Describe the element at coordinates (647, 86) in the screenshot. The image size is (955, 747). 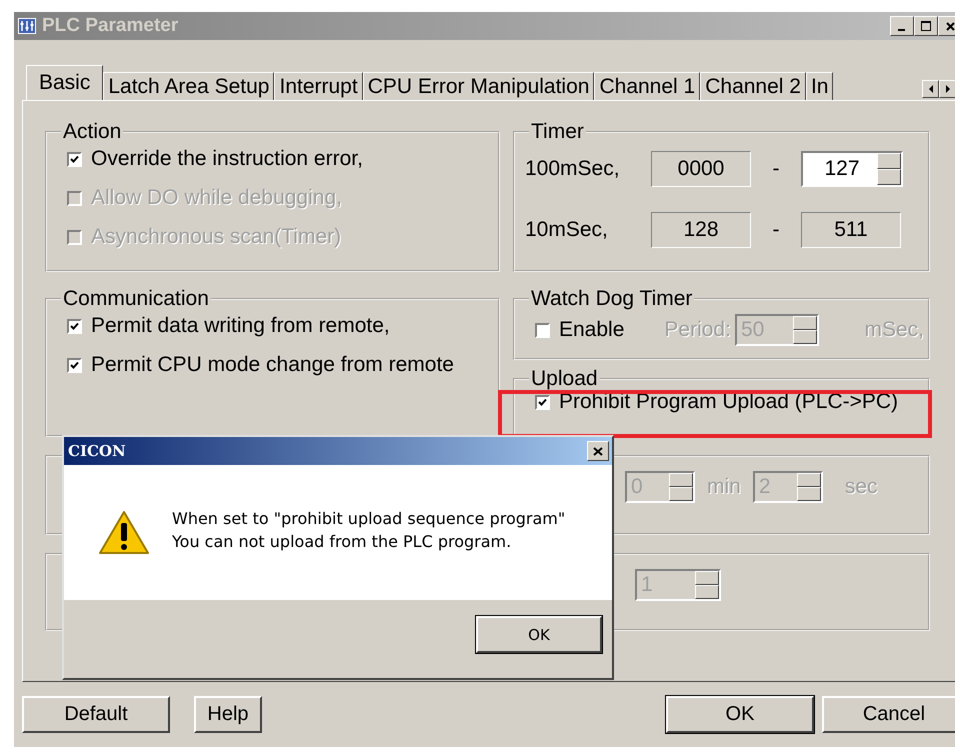
I see `tab: Channel 1` at that location.